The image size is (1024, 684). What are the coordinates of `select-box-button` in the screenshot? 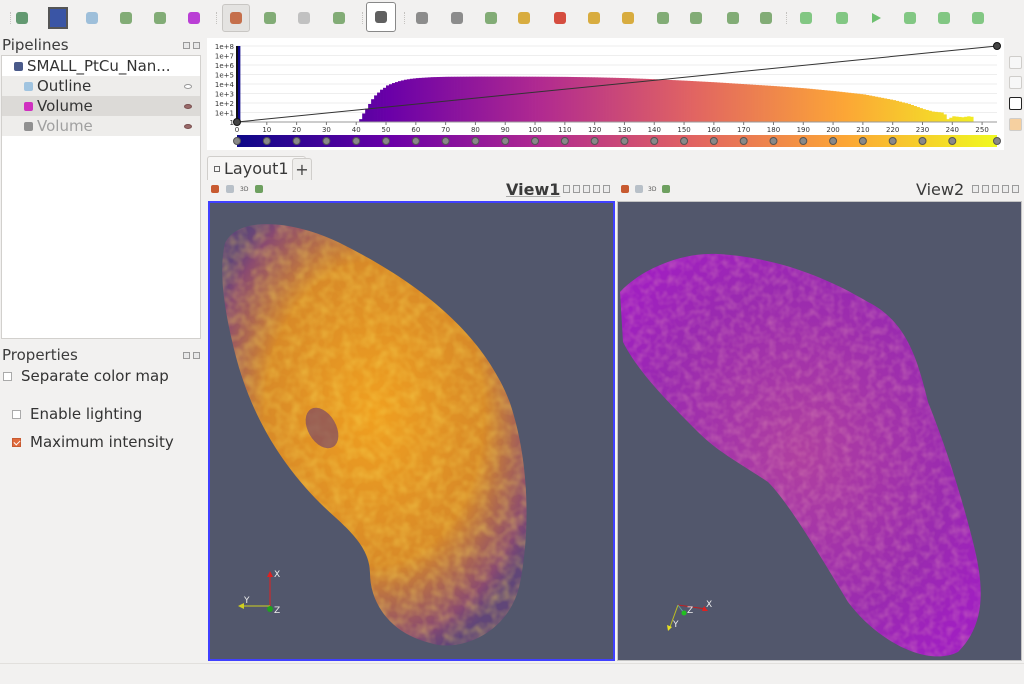 It's located at (491, 18).